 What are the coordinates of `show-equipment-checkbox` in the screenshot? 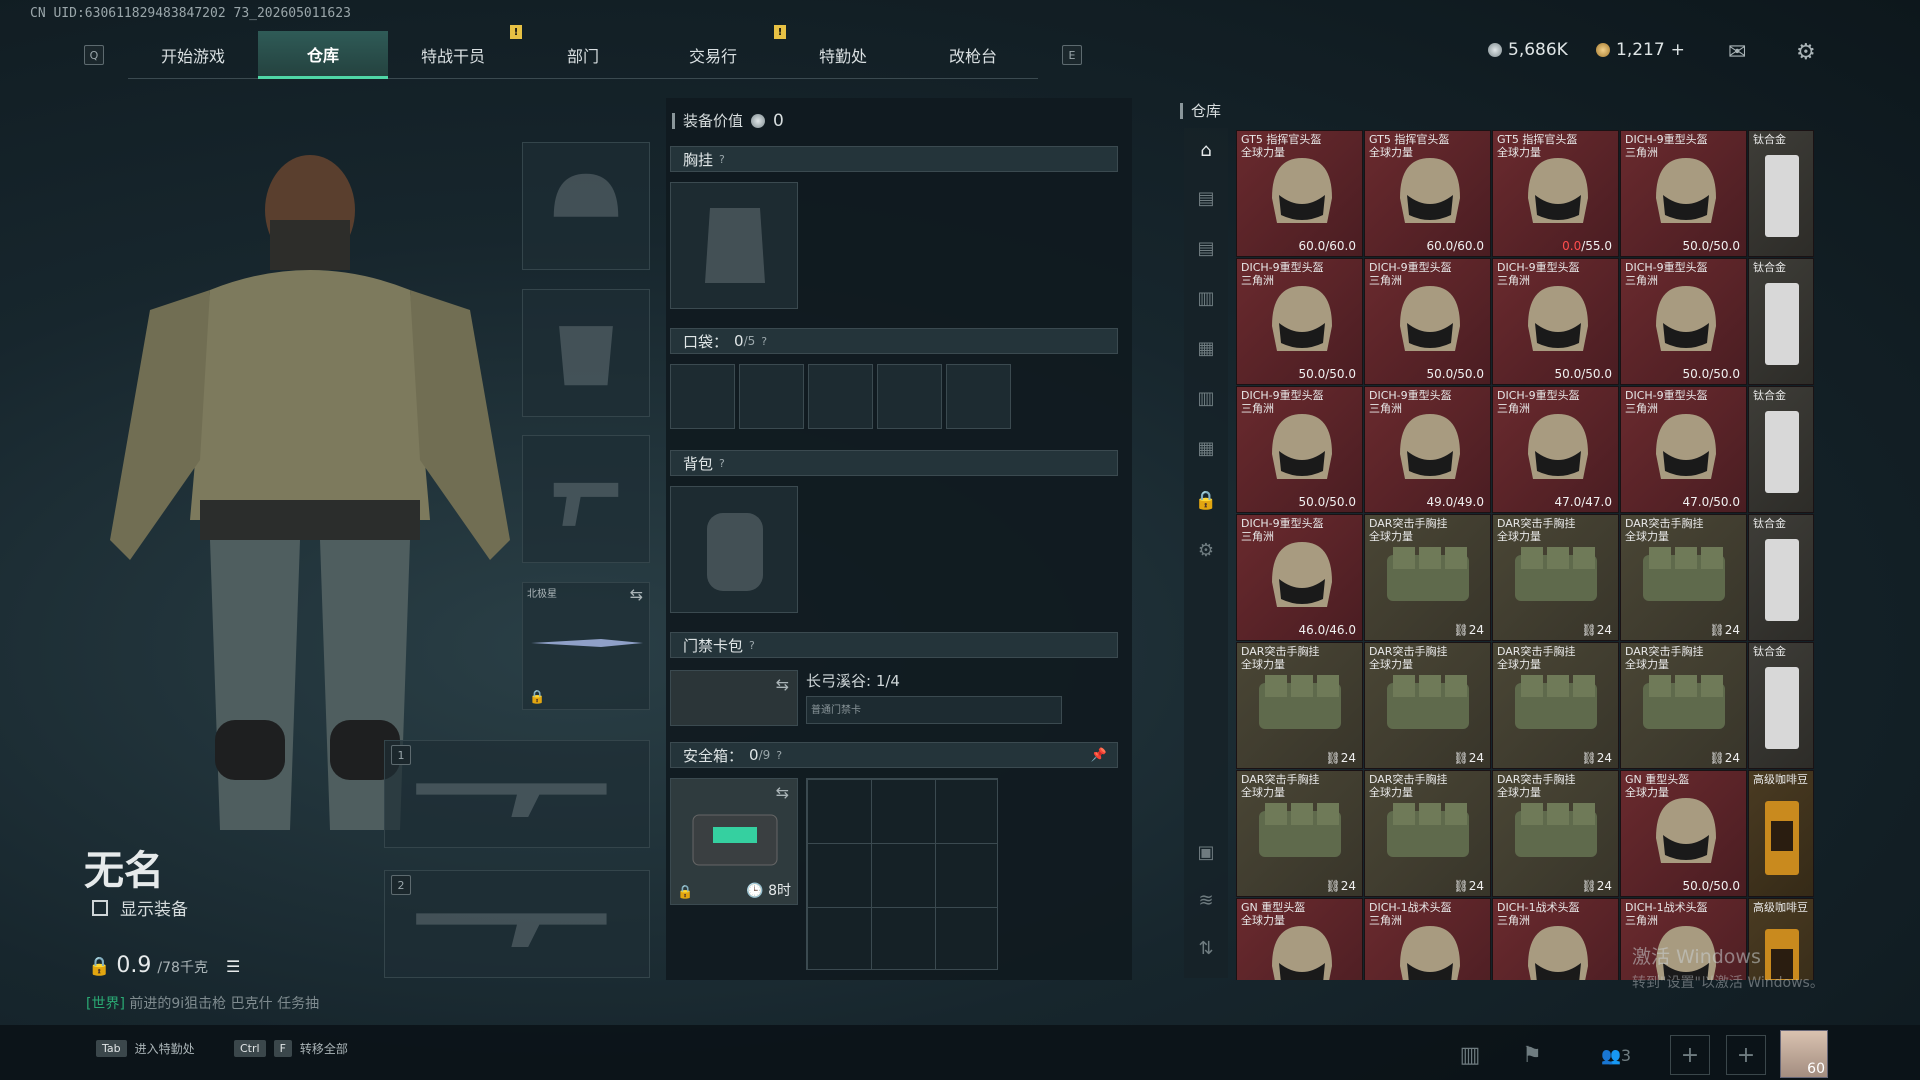 It's located at (100, 907).